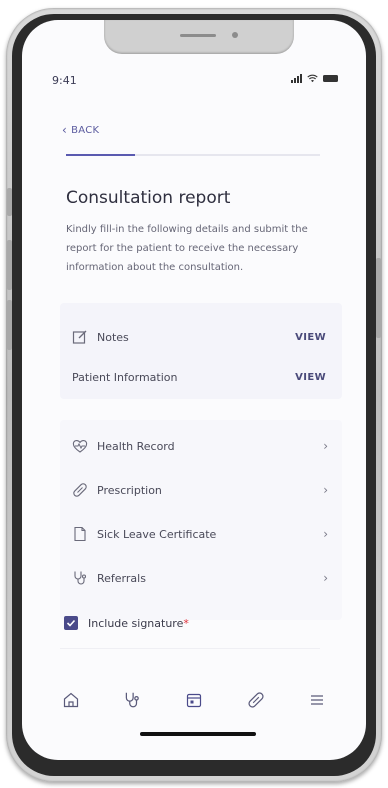 The image size is (388, 788). What do you see at coordinates (157, 534) in the screenshot?
I see `list-item-label: Sick Leave Certificate` at bounding box center [157, 534].